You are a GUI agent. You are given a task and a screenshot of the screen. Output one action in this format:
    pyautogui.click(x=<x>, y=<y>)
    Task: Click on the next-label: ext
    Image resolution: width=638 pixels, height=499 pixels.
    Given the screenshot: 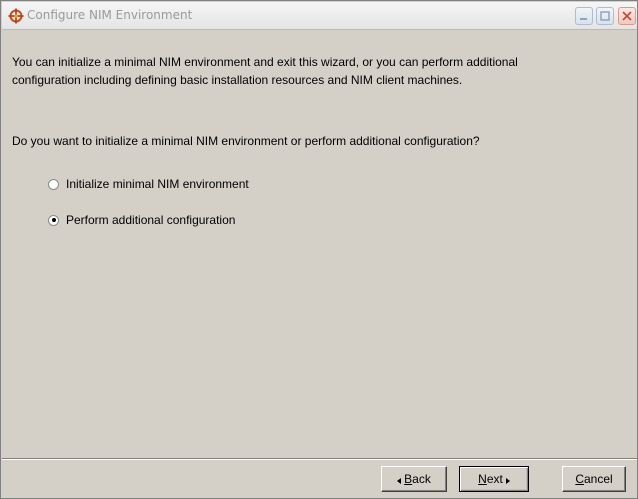 What is the action you would take?
    pyautogui.click(x=494, y=479)
    